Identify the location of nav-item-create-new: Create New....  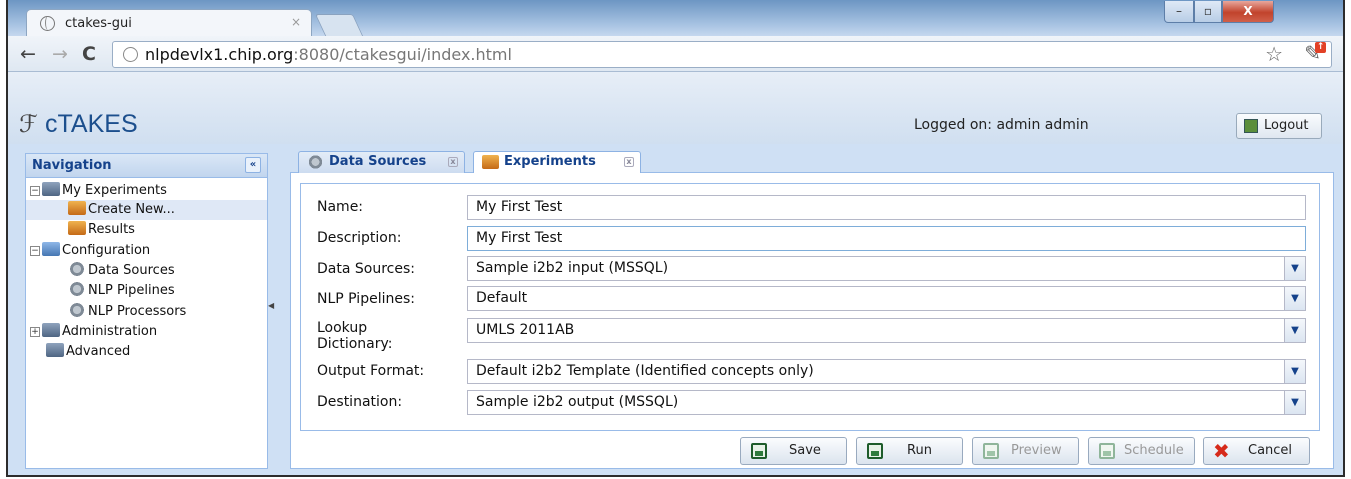
(146, 210).